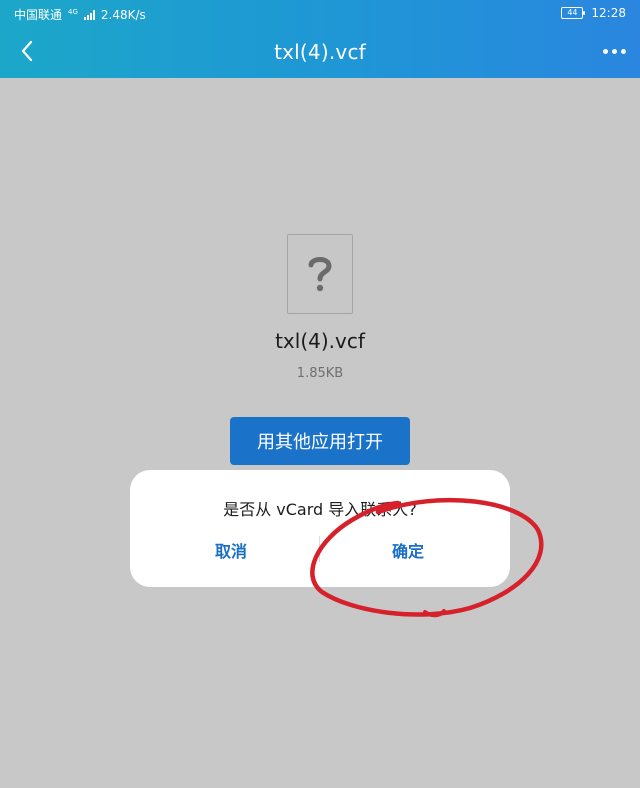  I want to click on battery-icon: 44, so click(573, 13).